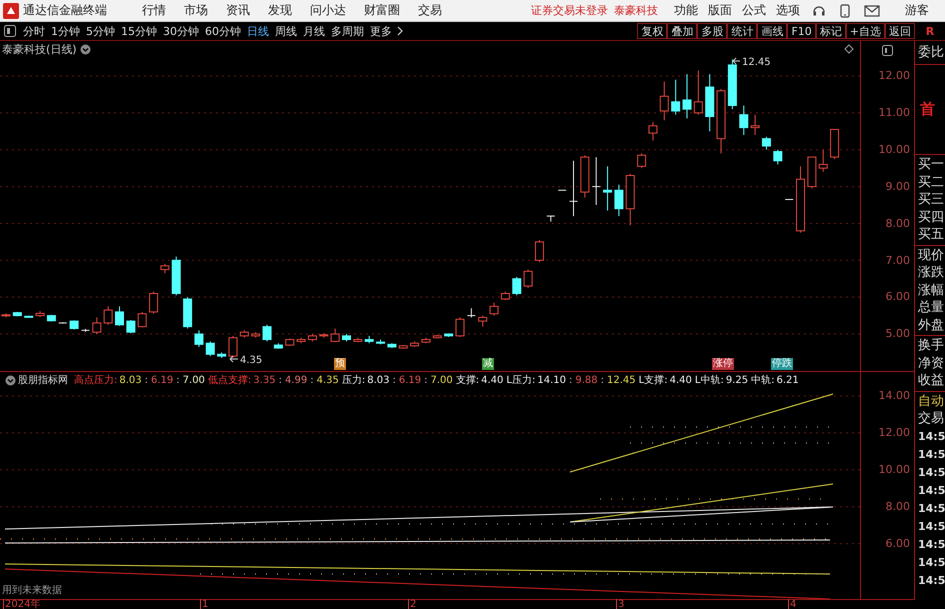  I want to click on more-menu: 更多, so click(381, 31).